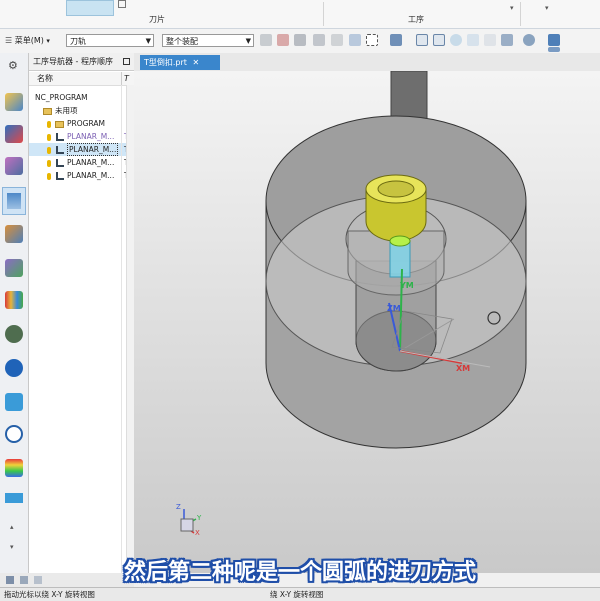  Describe the element at coordinates (14, 134) in the screenshot. I see `machine-tool-icon` at that location.